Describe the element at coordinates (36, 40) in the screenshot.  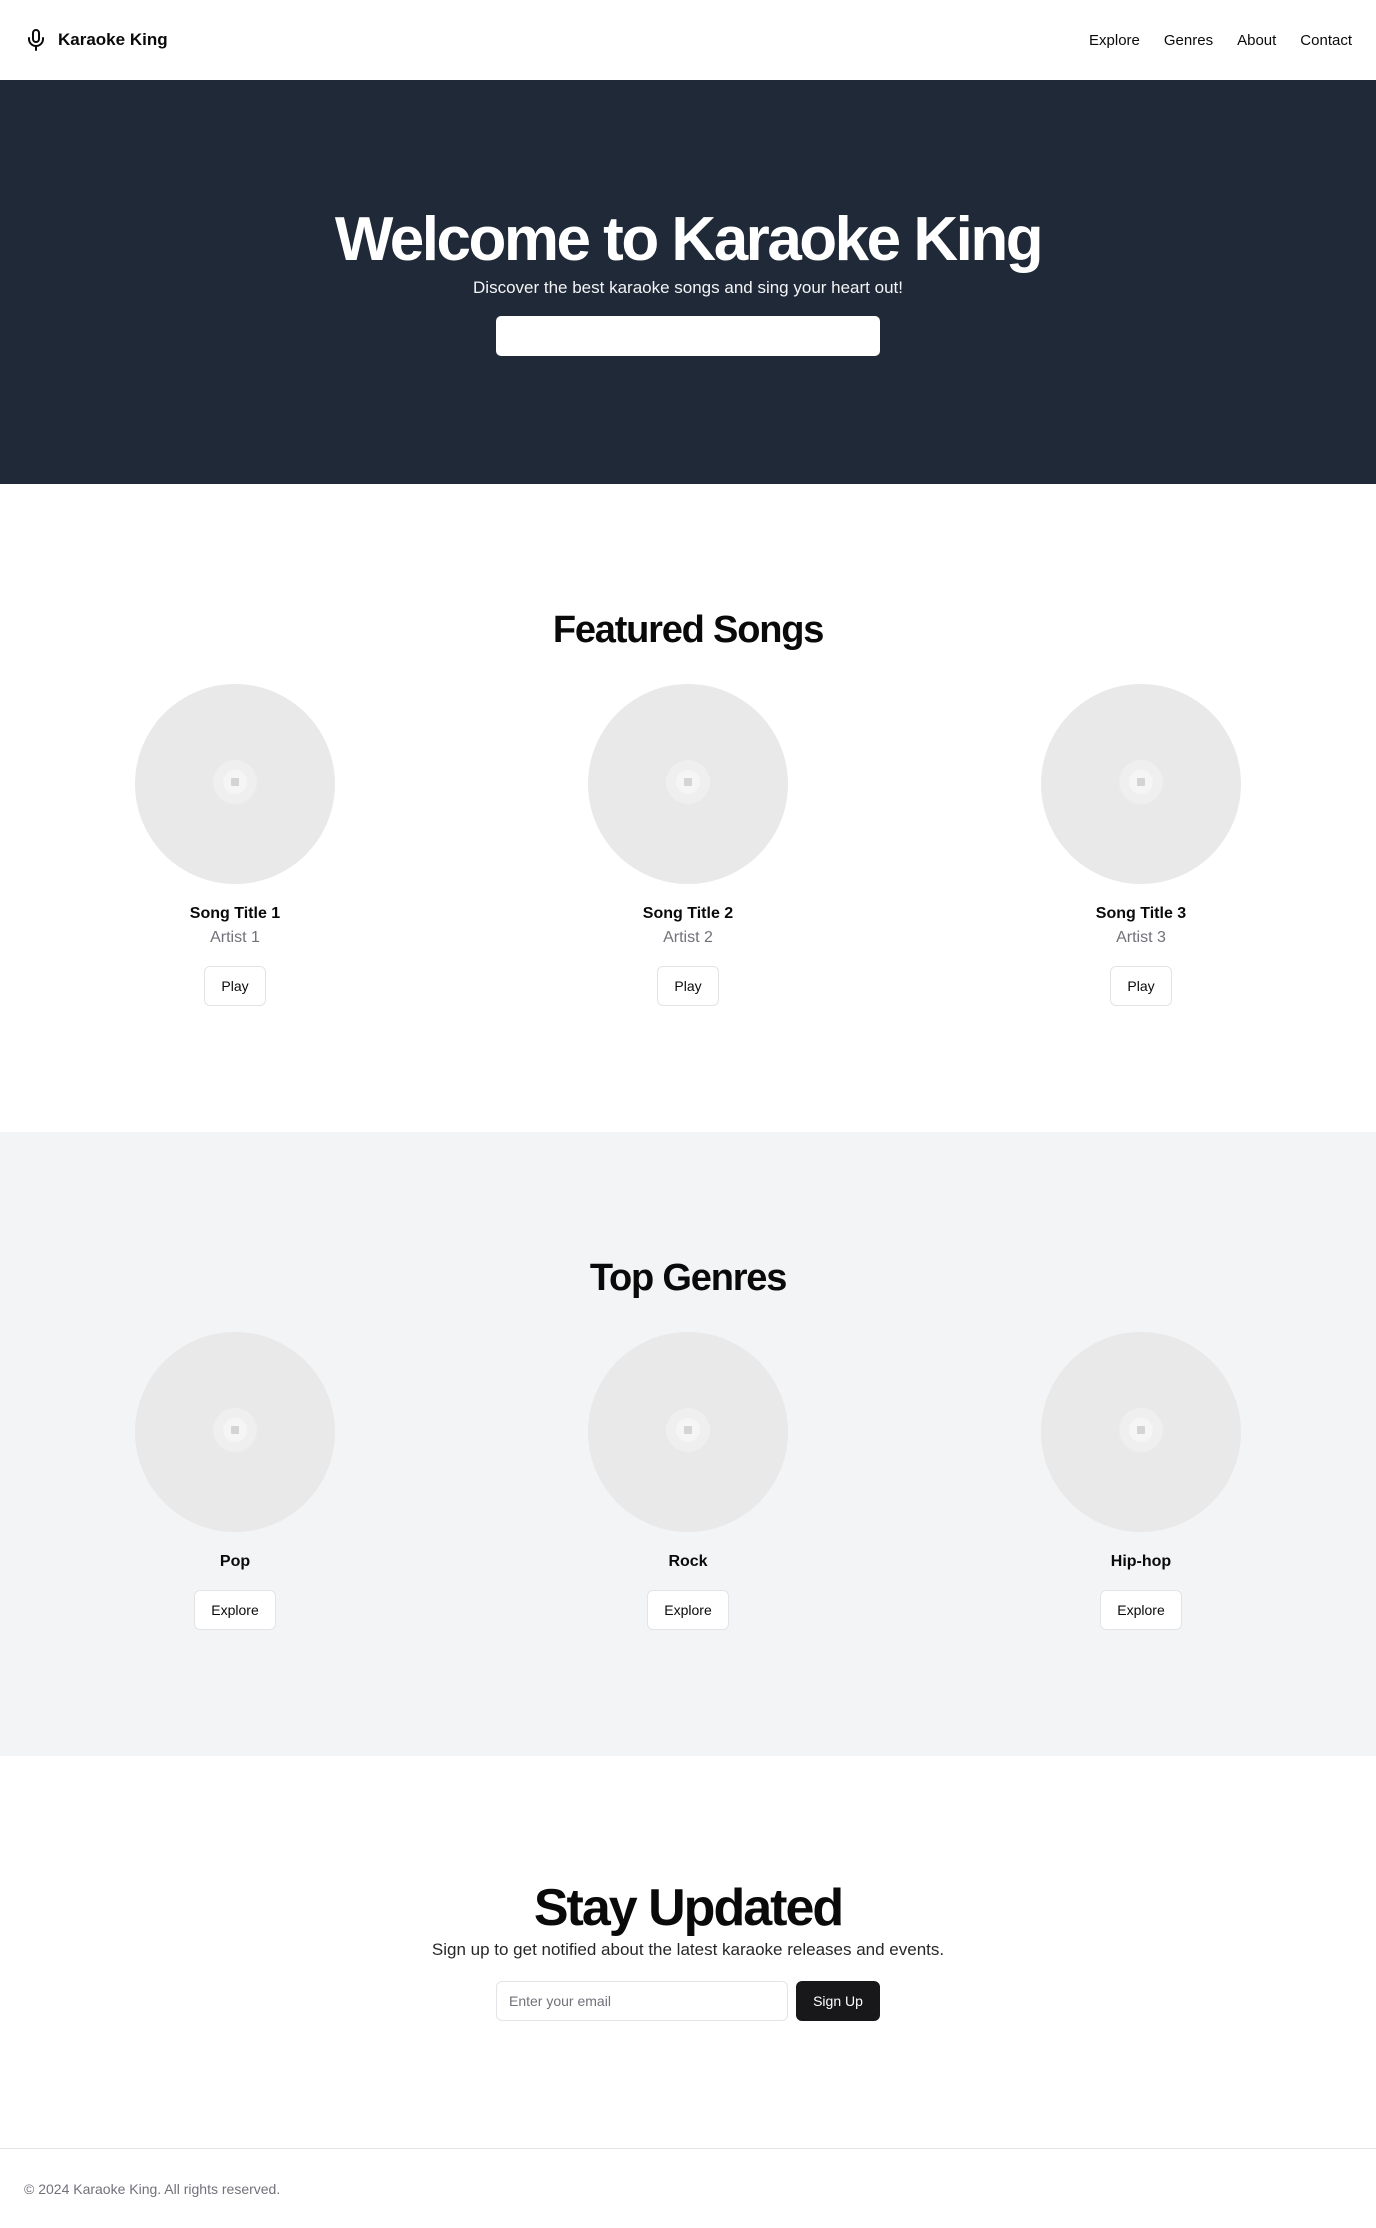
I see `microphone-icon` at that location.